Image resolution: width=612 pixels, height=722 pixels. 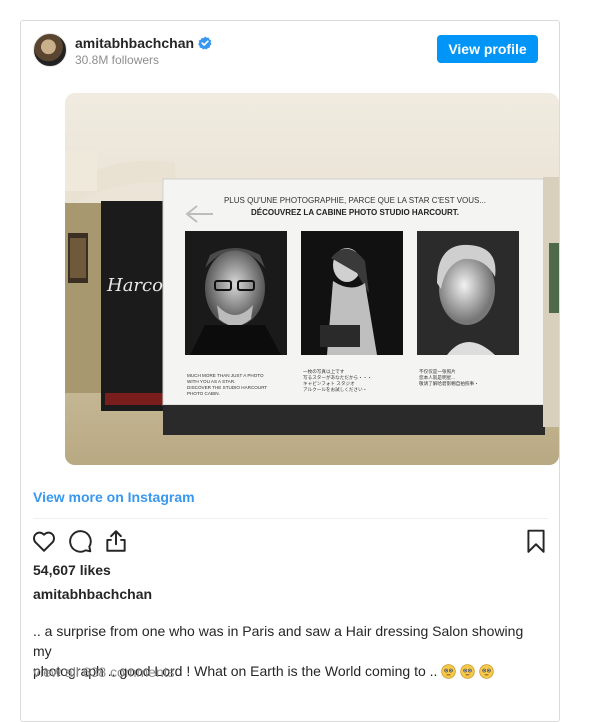 I want to click on divider, so click(x=290, y=518).